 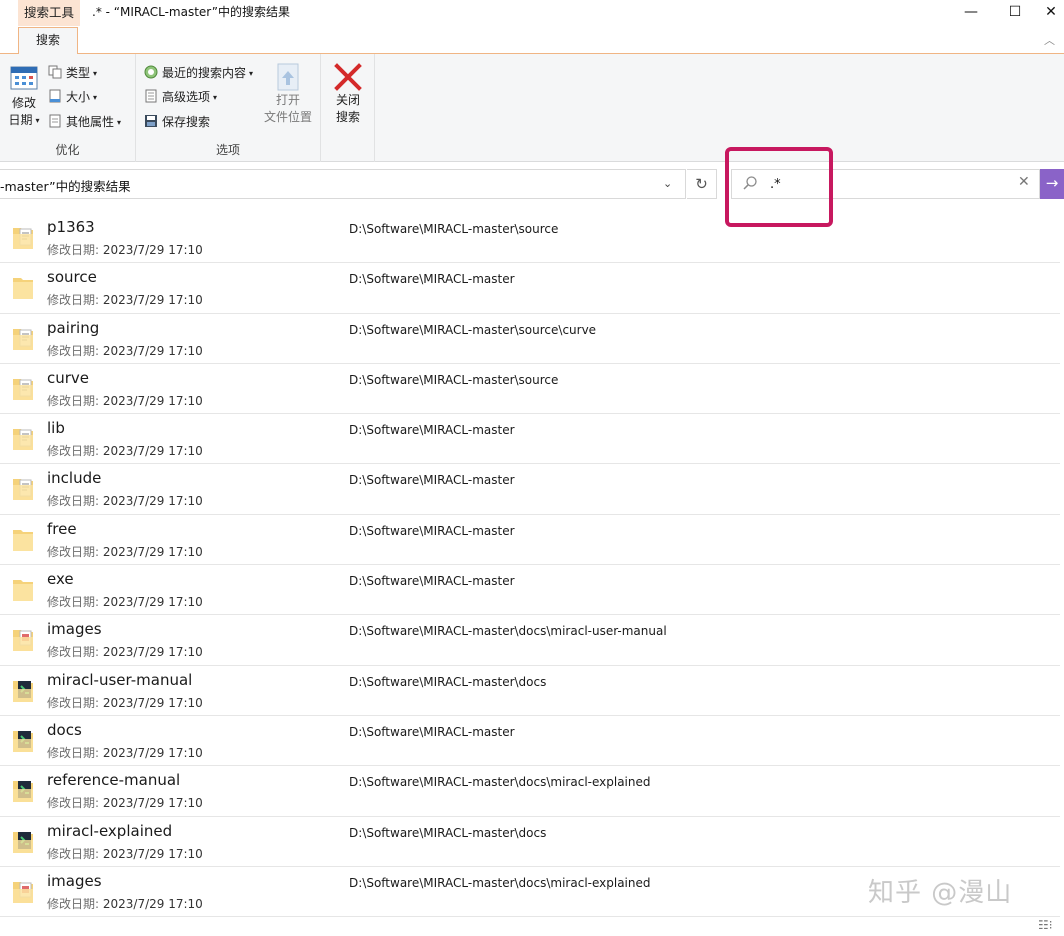 I want to click on result-name: curve, so click(x=68, y=378).